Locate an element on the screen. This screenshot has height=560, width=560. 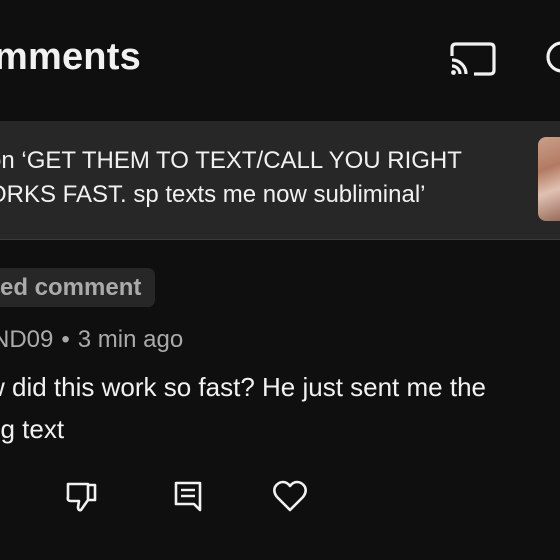
reply-button is located at coordinates (188, 496).